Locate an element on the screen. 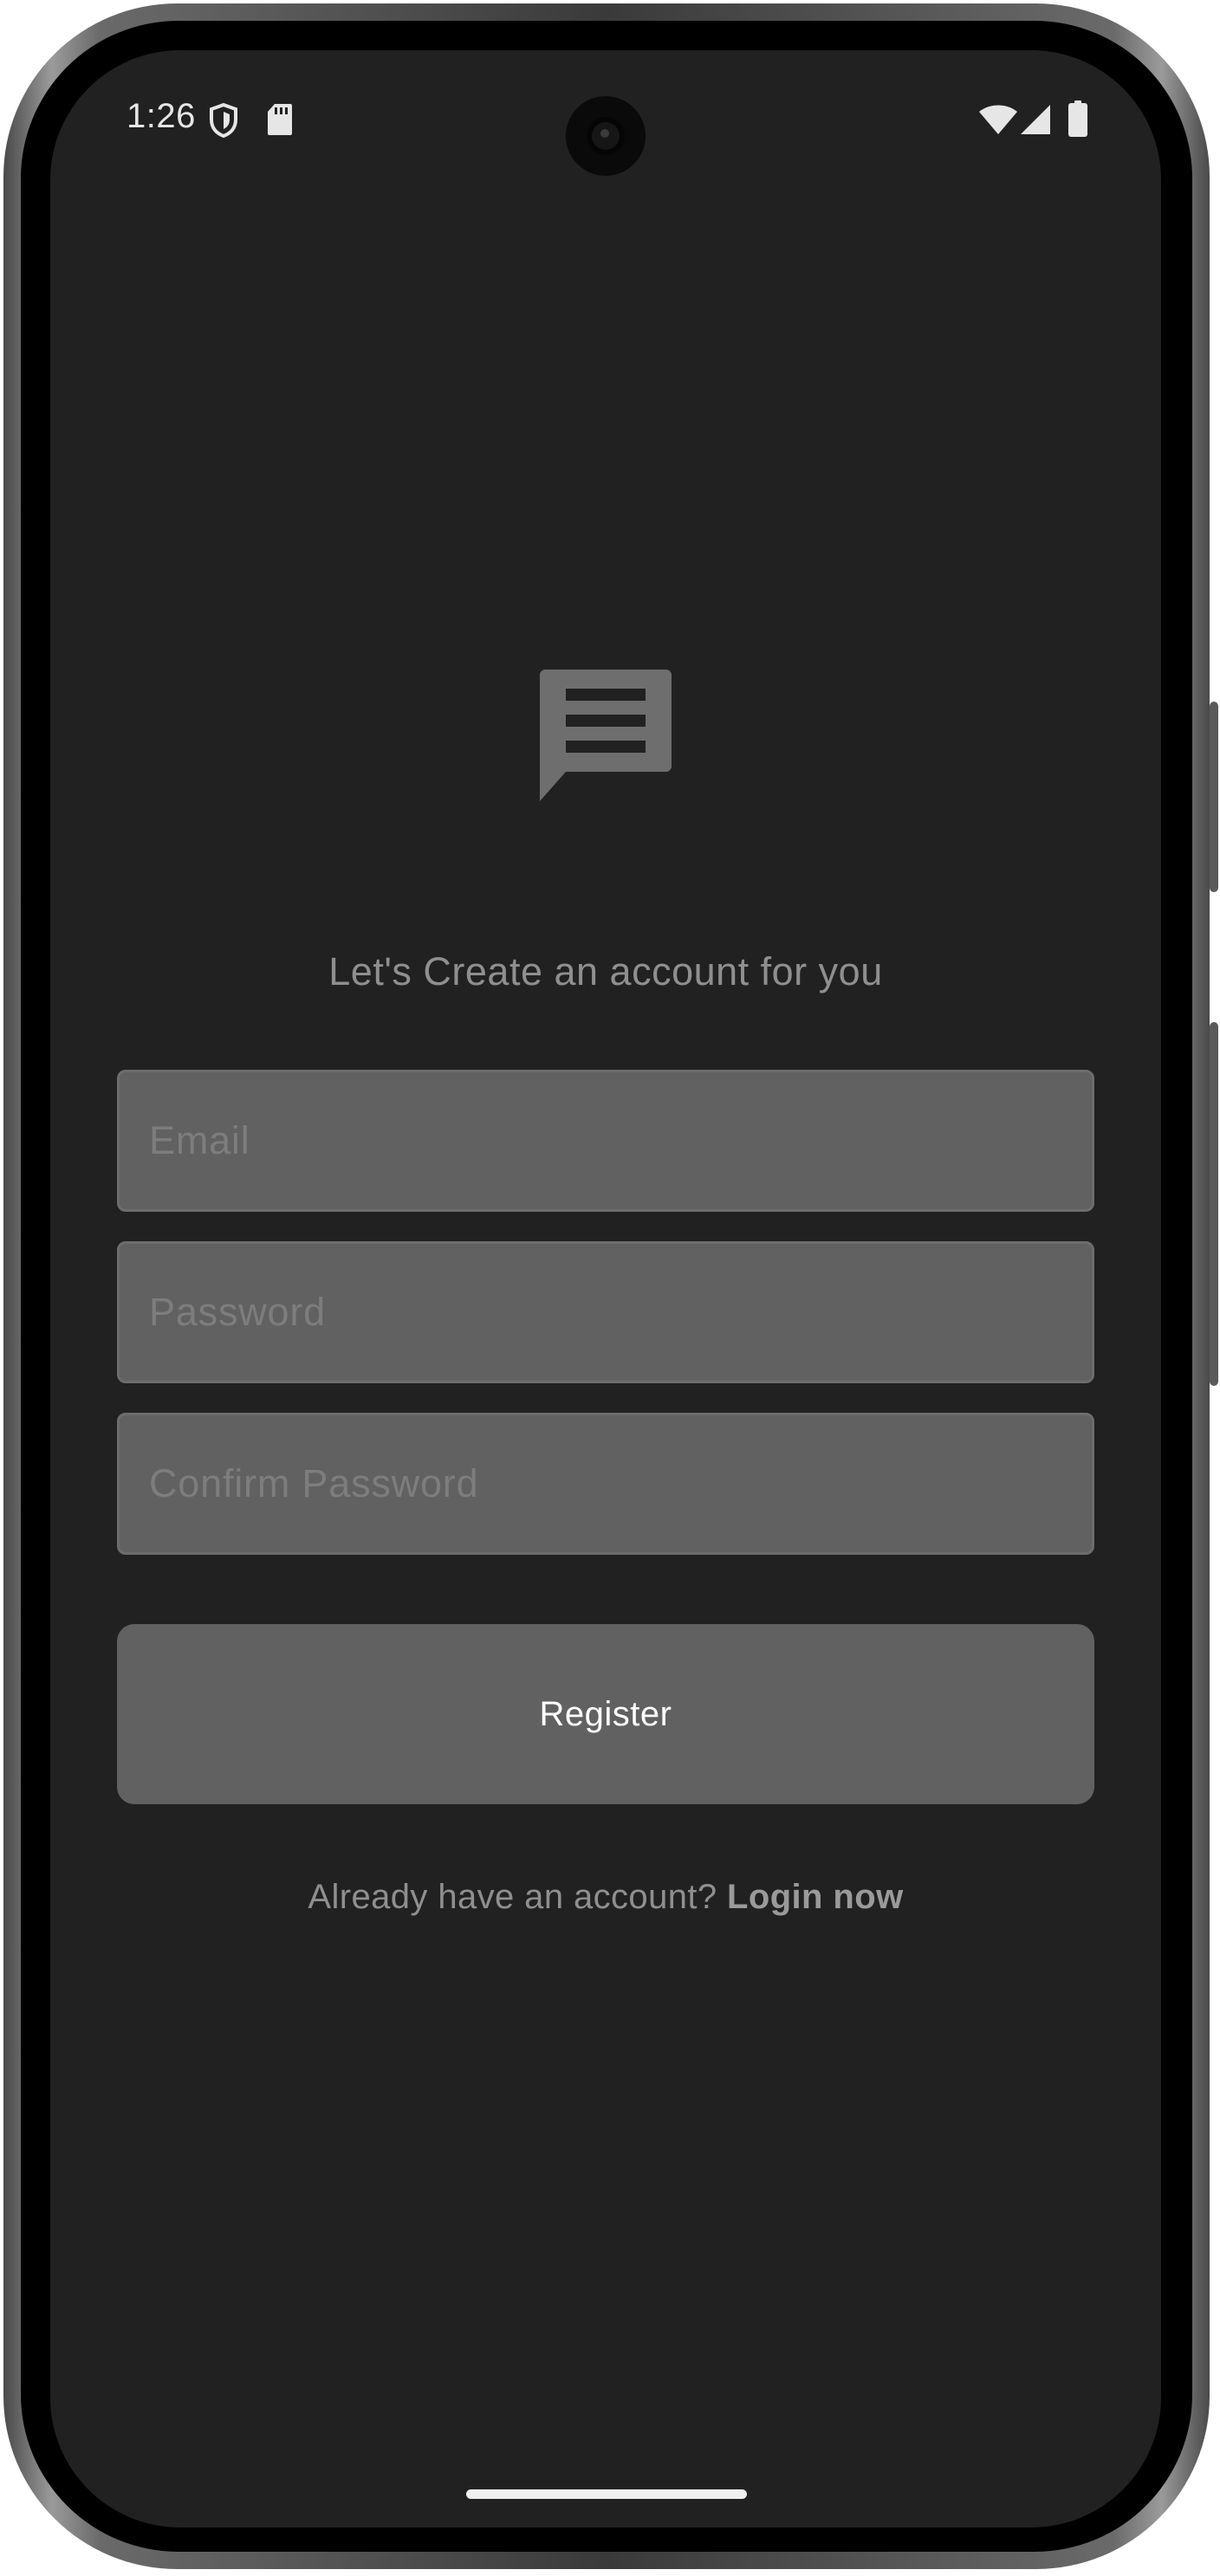 This screenshot has width=1220, height=2576. volume-button is located at coordinates (1214, 1204).